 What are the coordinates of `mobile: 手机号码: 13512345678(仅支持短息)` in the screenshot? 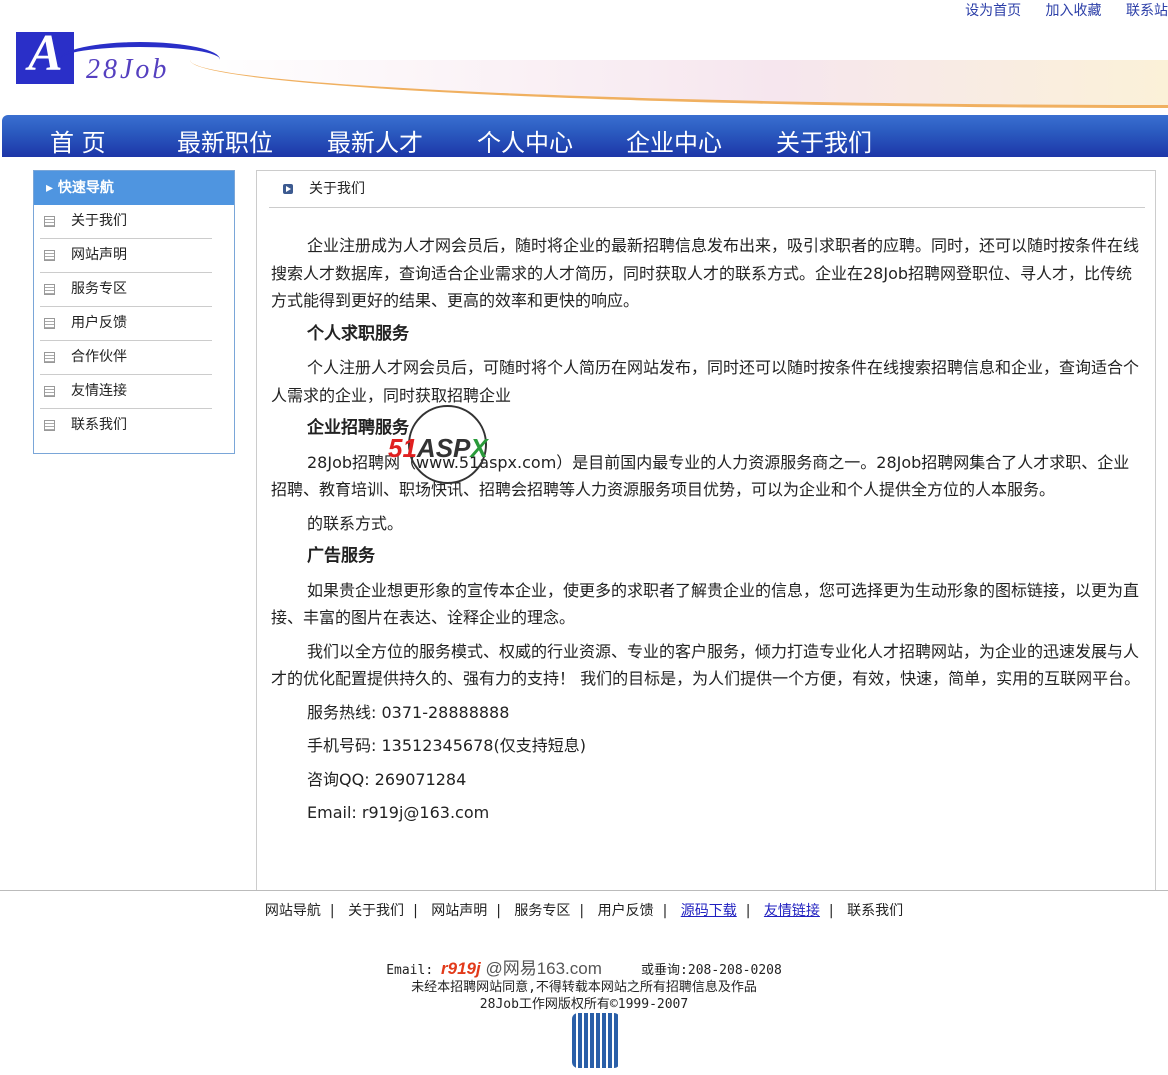 It's located at (446, 745).